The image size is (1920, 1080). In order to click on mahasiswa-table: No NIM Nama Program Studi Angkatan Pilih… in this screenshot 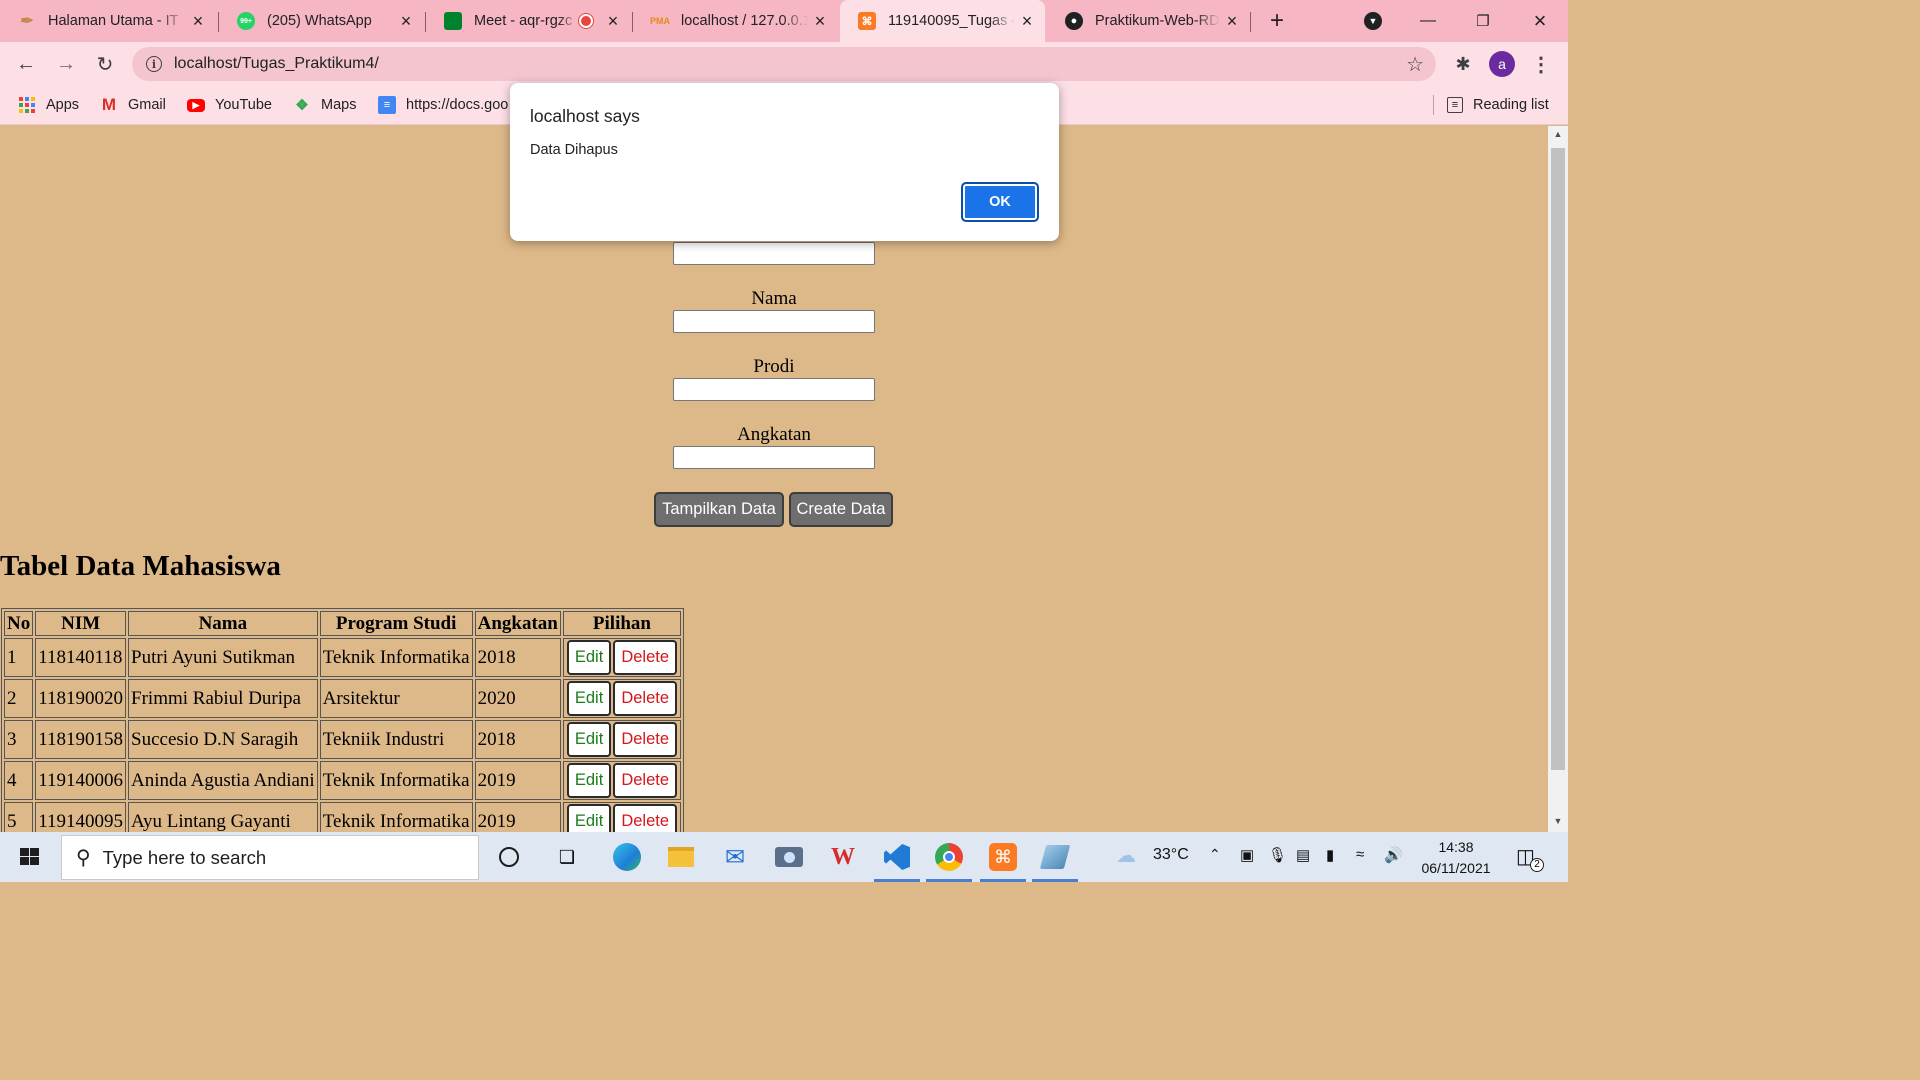, I will do `click(343, 720)`.